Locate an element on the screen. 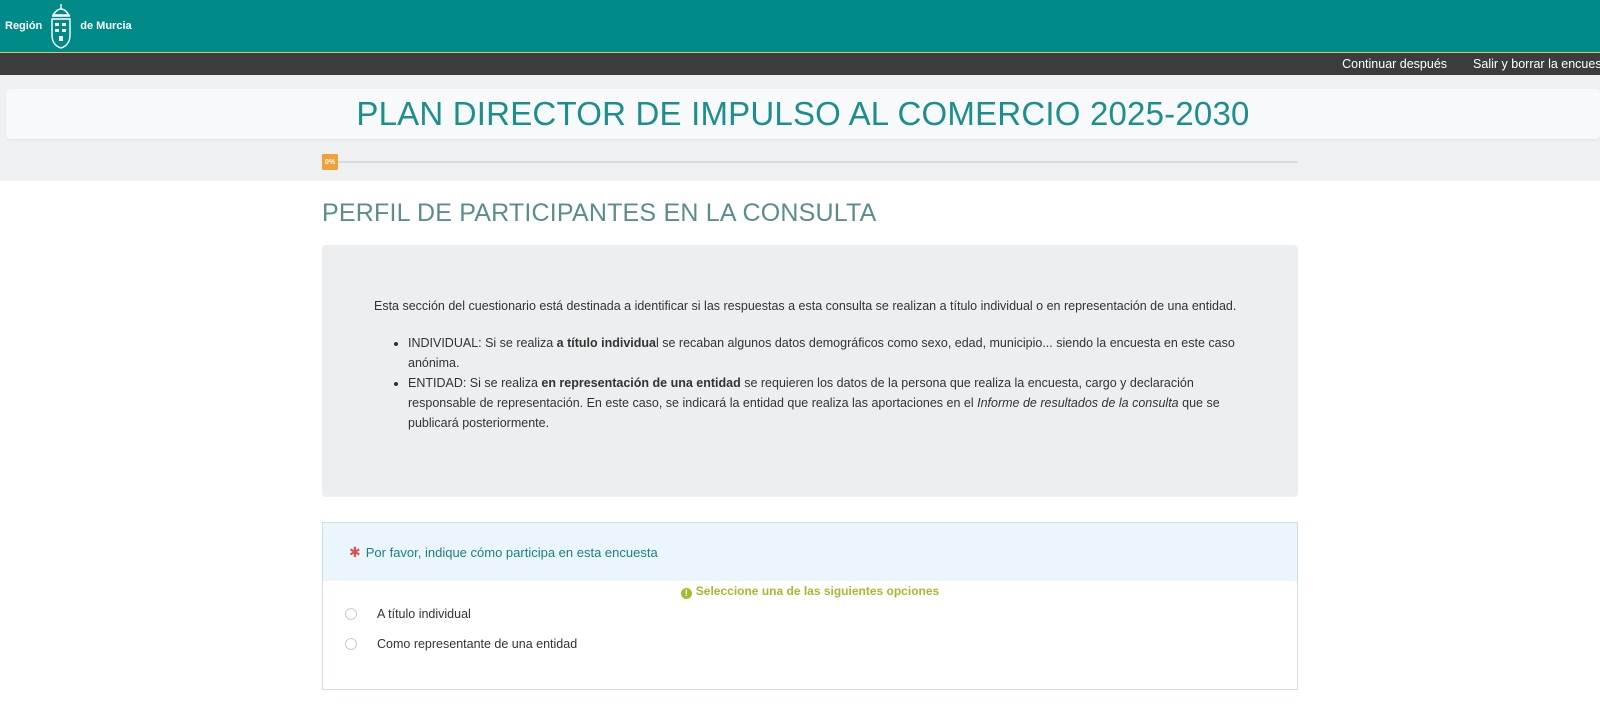  coat-of-arms-icon is located at coordinates (61, 26).